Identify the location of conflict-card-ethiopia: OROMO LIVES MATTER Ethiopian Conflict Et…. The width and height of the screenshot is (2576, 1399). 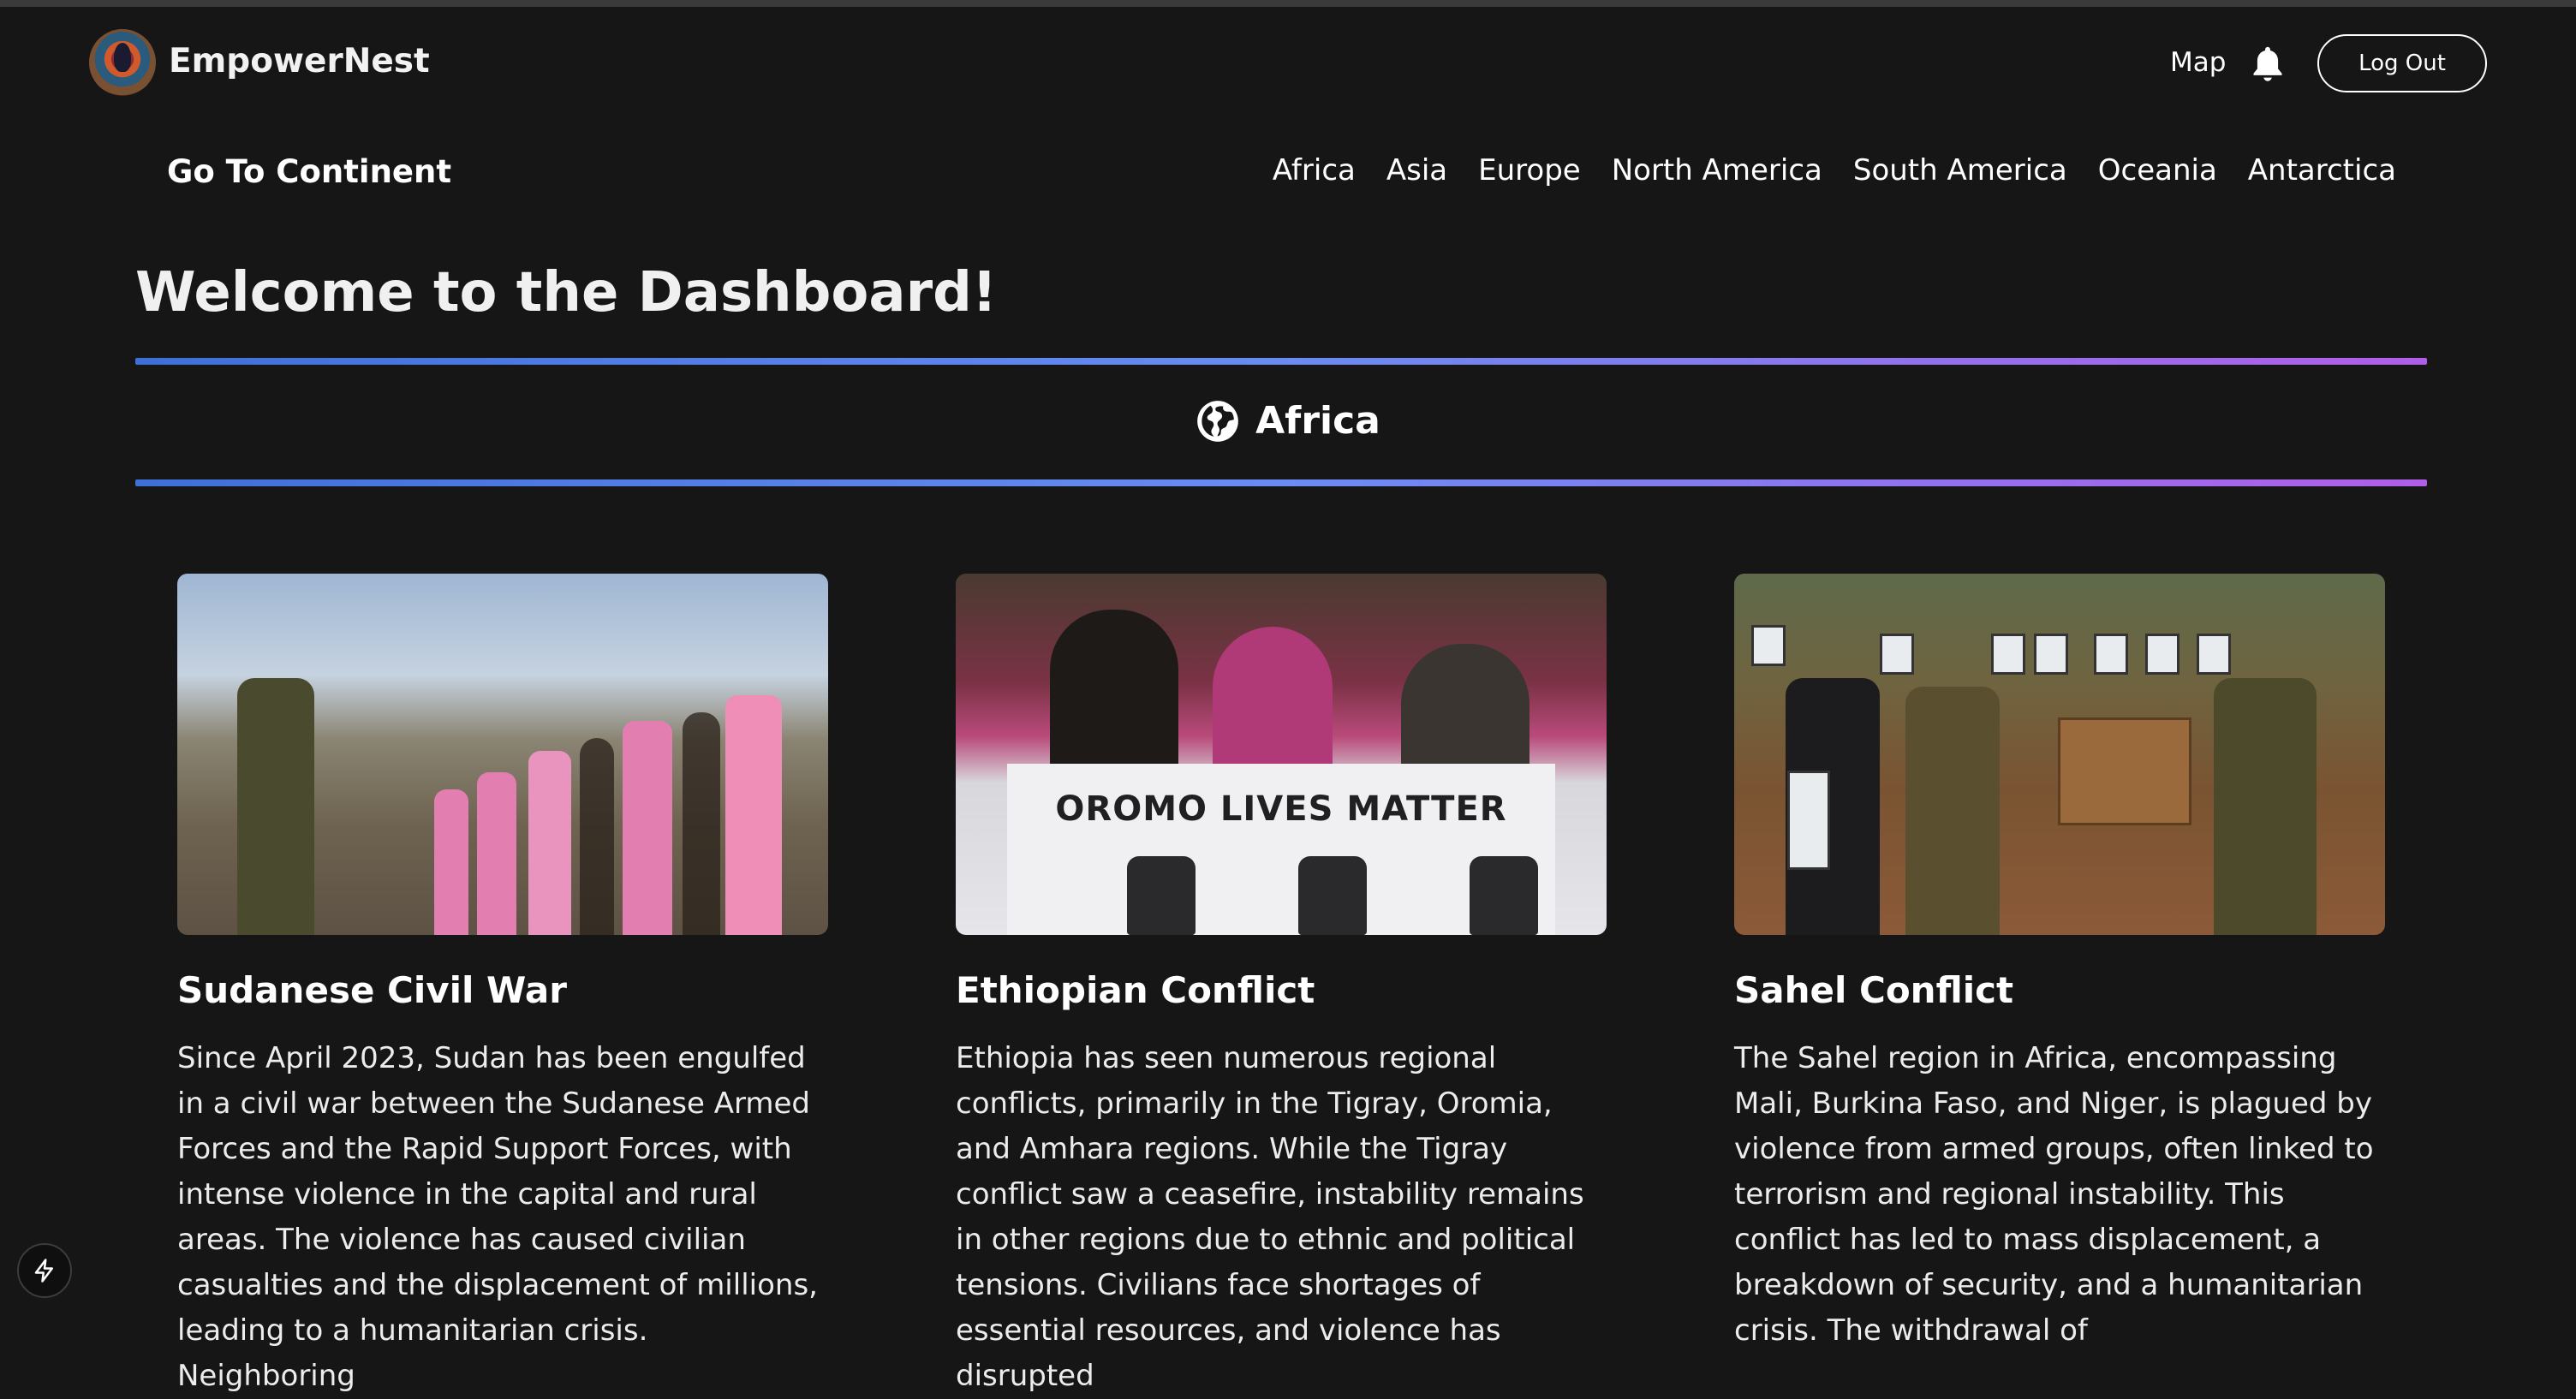
(1281, 983).